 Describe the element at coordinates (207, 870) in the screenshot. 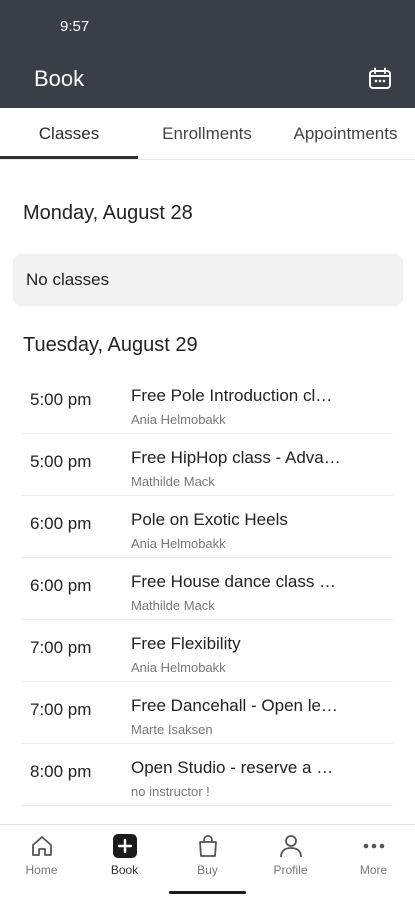

I see `nav-buy-label: Buy` at that location.